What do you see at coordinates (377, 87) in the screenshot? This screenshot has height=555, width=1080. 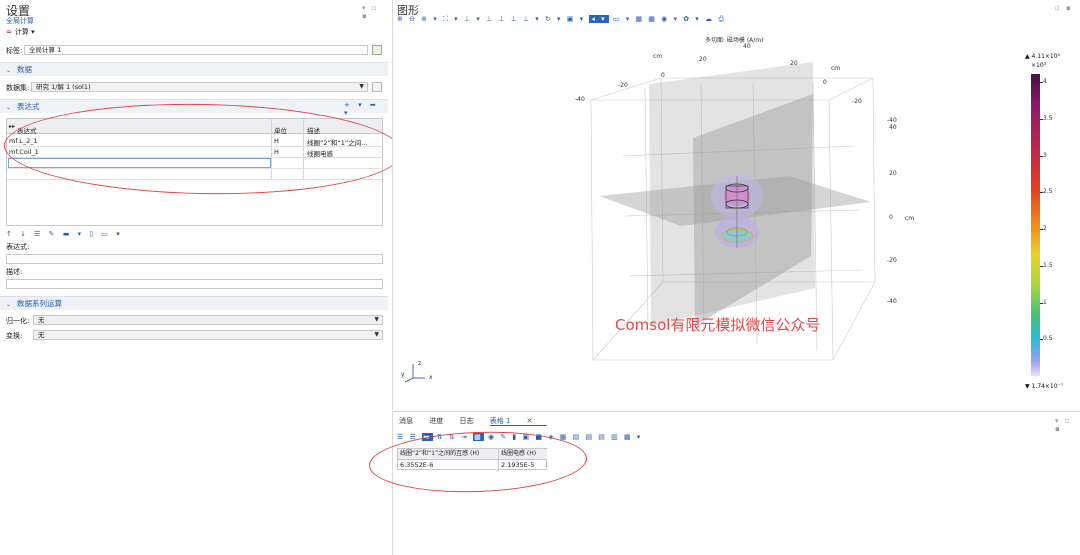 I see `dataset-goto-button` at bounding box center [377, 87].